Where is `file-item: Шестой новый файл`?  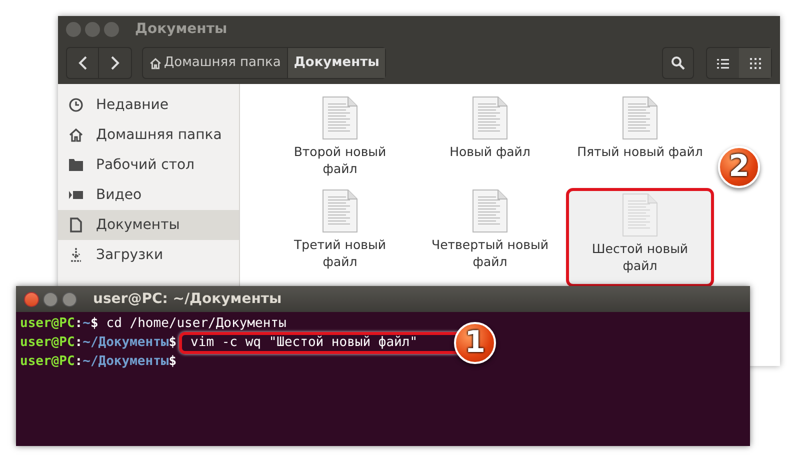
file-item: Шестой новый файл is located at coordinates (640, 237).